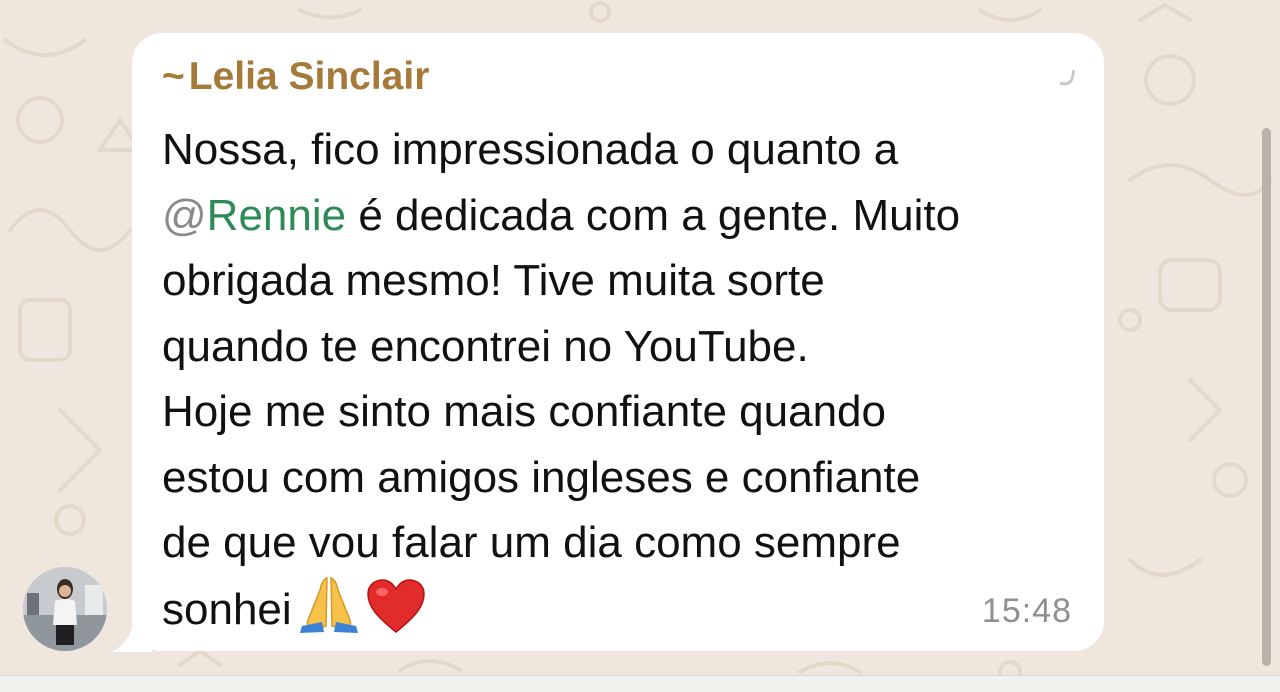  I want to click on scrollbar, so click(1266, 397).